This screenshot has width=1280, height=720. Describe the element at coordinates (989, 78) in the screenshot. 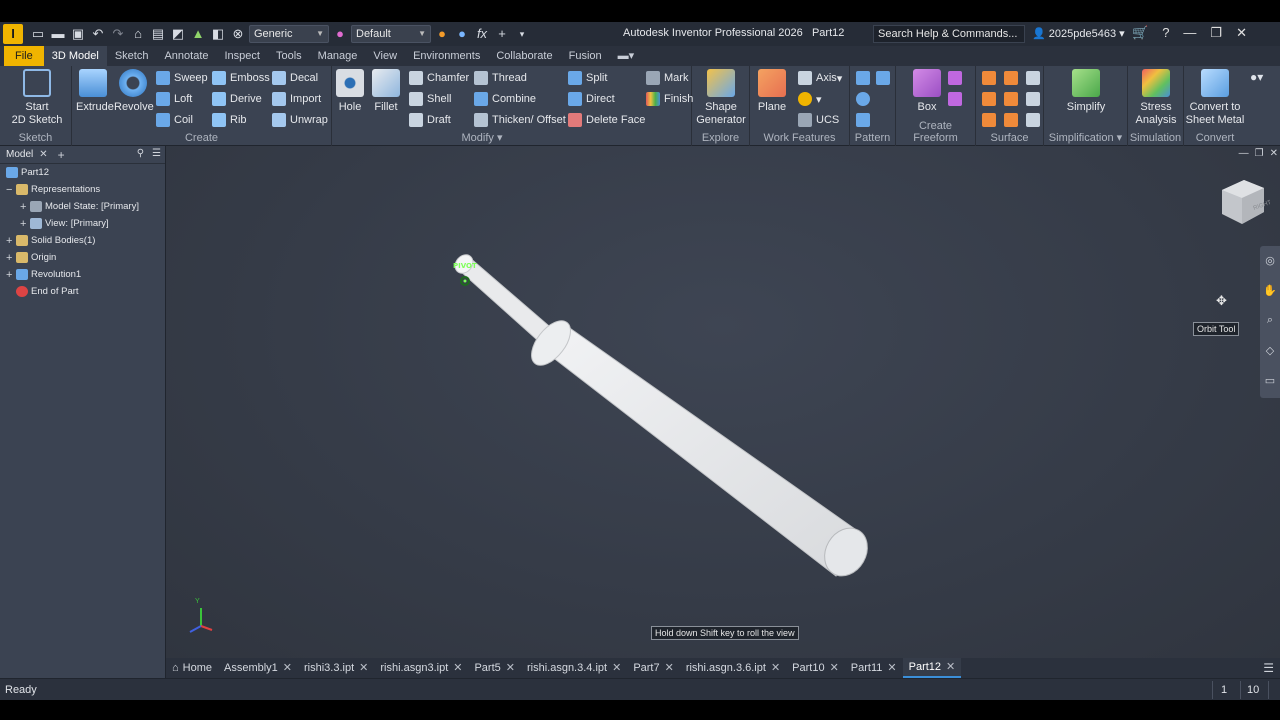

I see `stitch-icon` at that location.